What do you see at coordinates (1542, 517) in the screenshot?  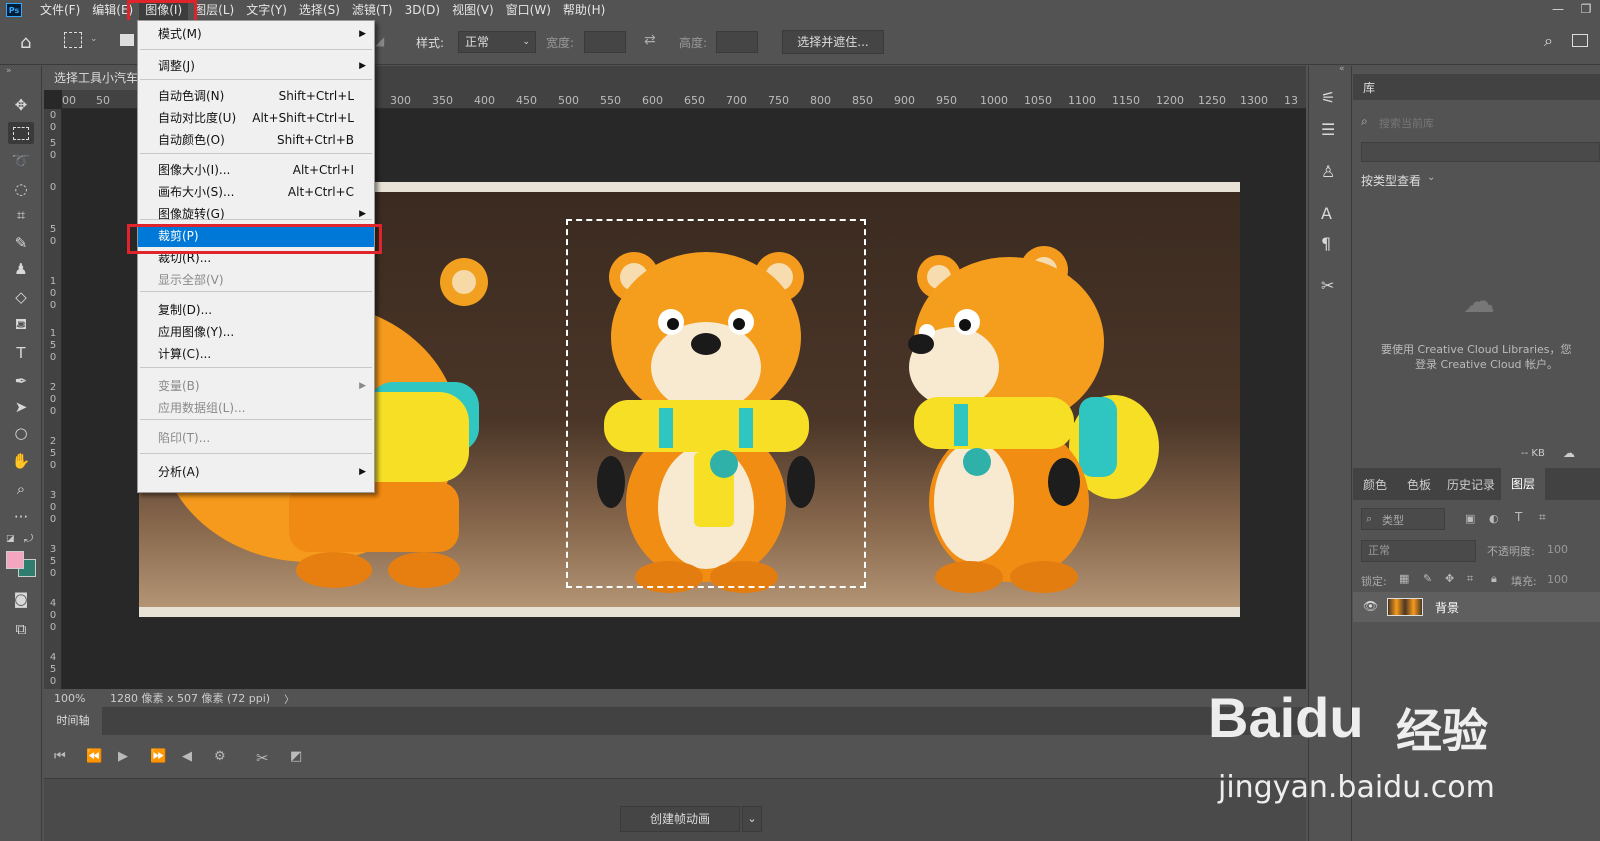 I see `shape-filter-icon: ⌗` at bounding box center [1542, 517].